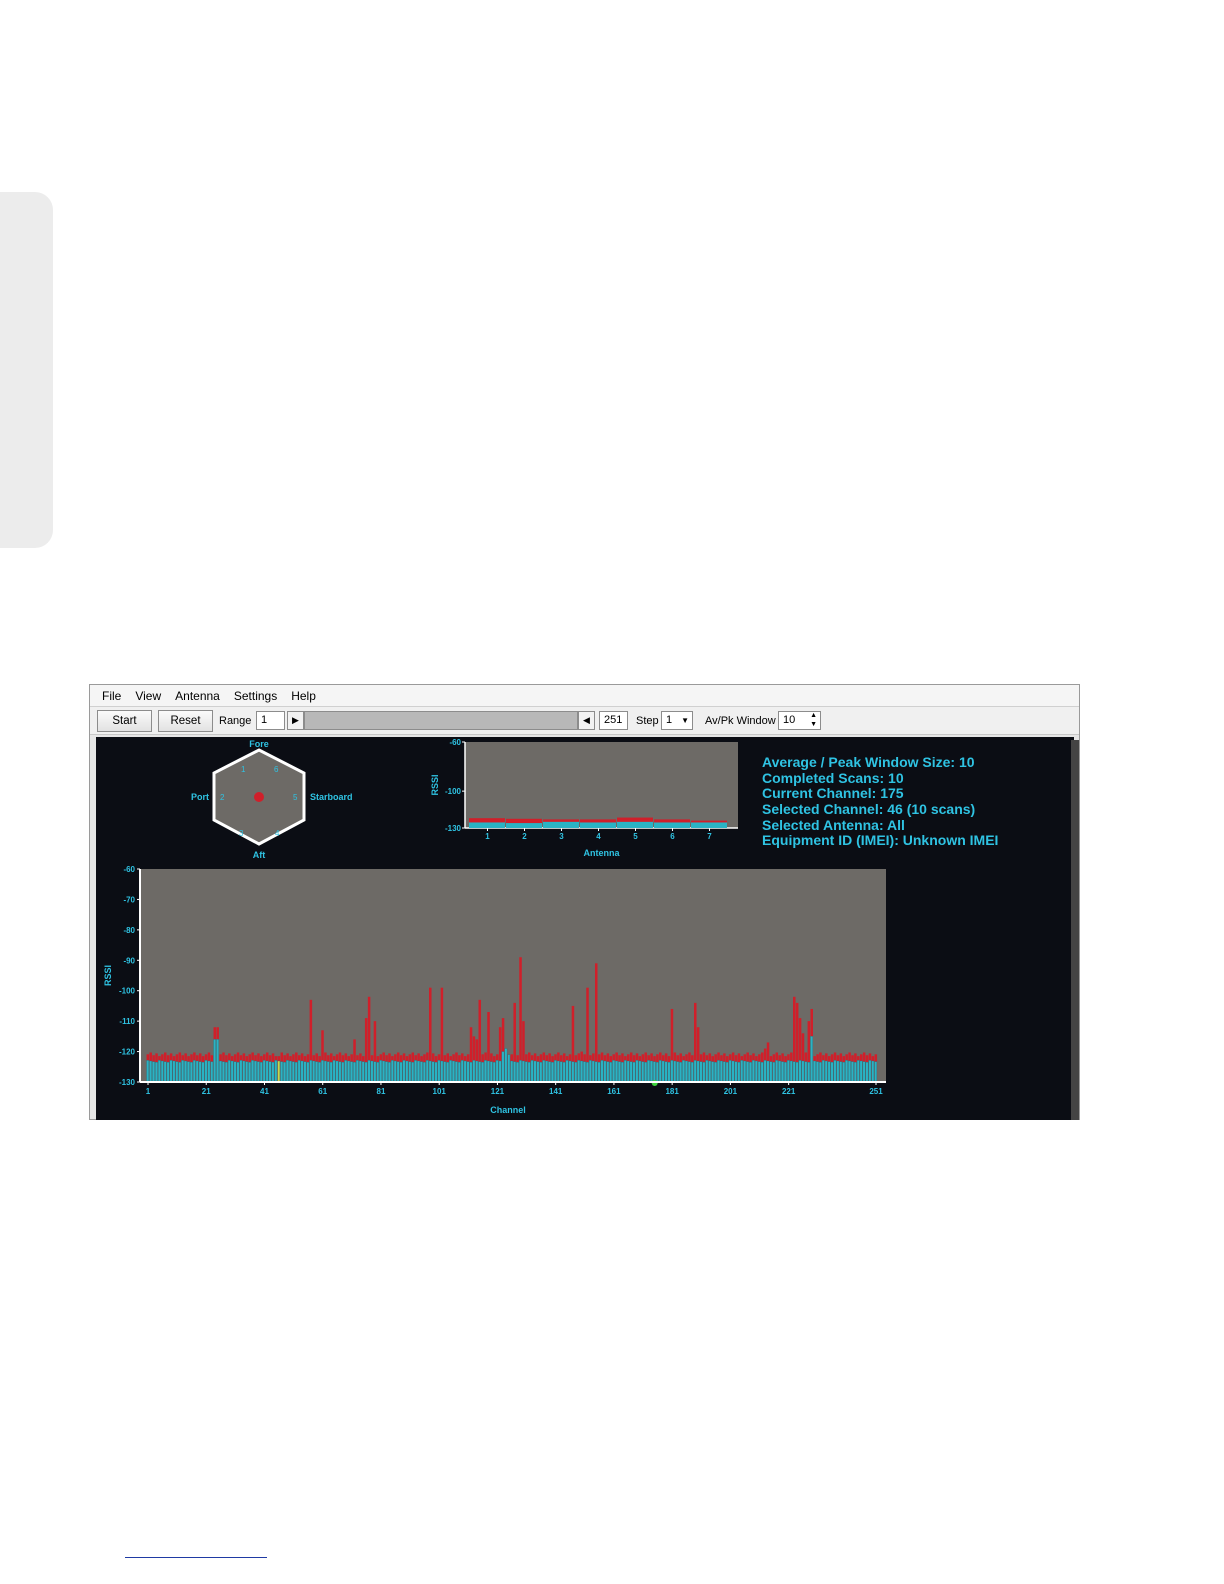 The image size is (1224, 1584). Describe the element at coordinates (127, 1021) in the screenshot. I see `channel-y-tick-label: -110` at that location.